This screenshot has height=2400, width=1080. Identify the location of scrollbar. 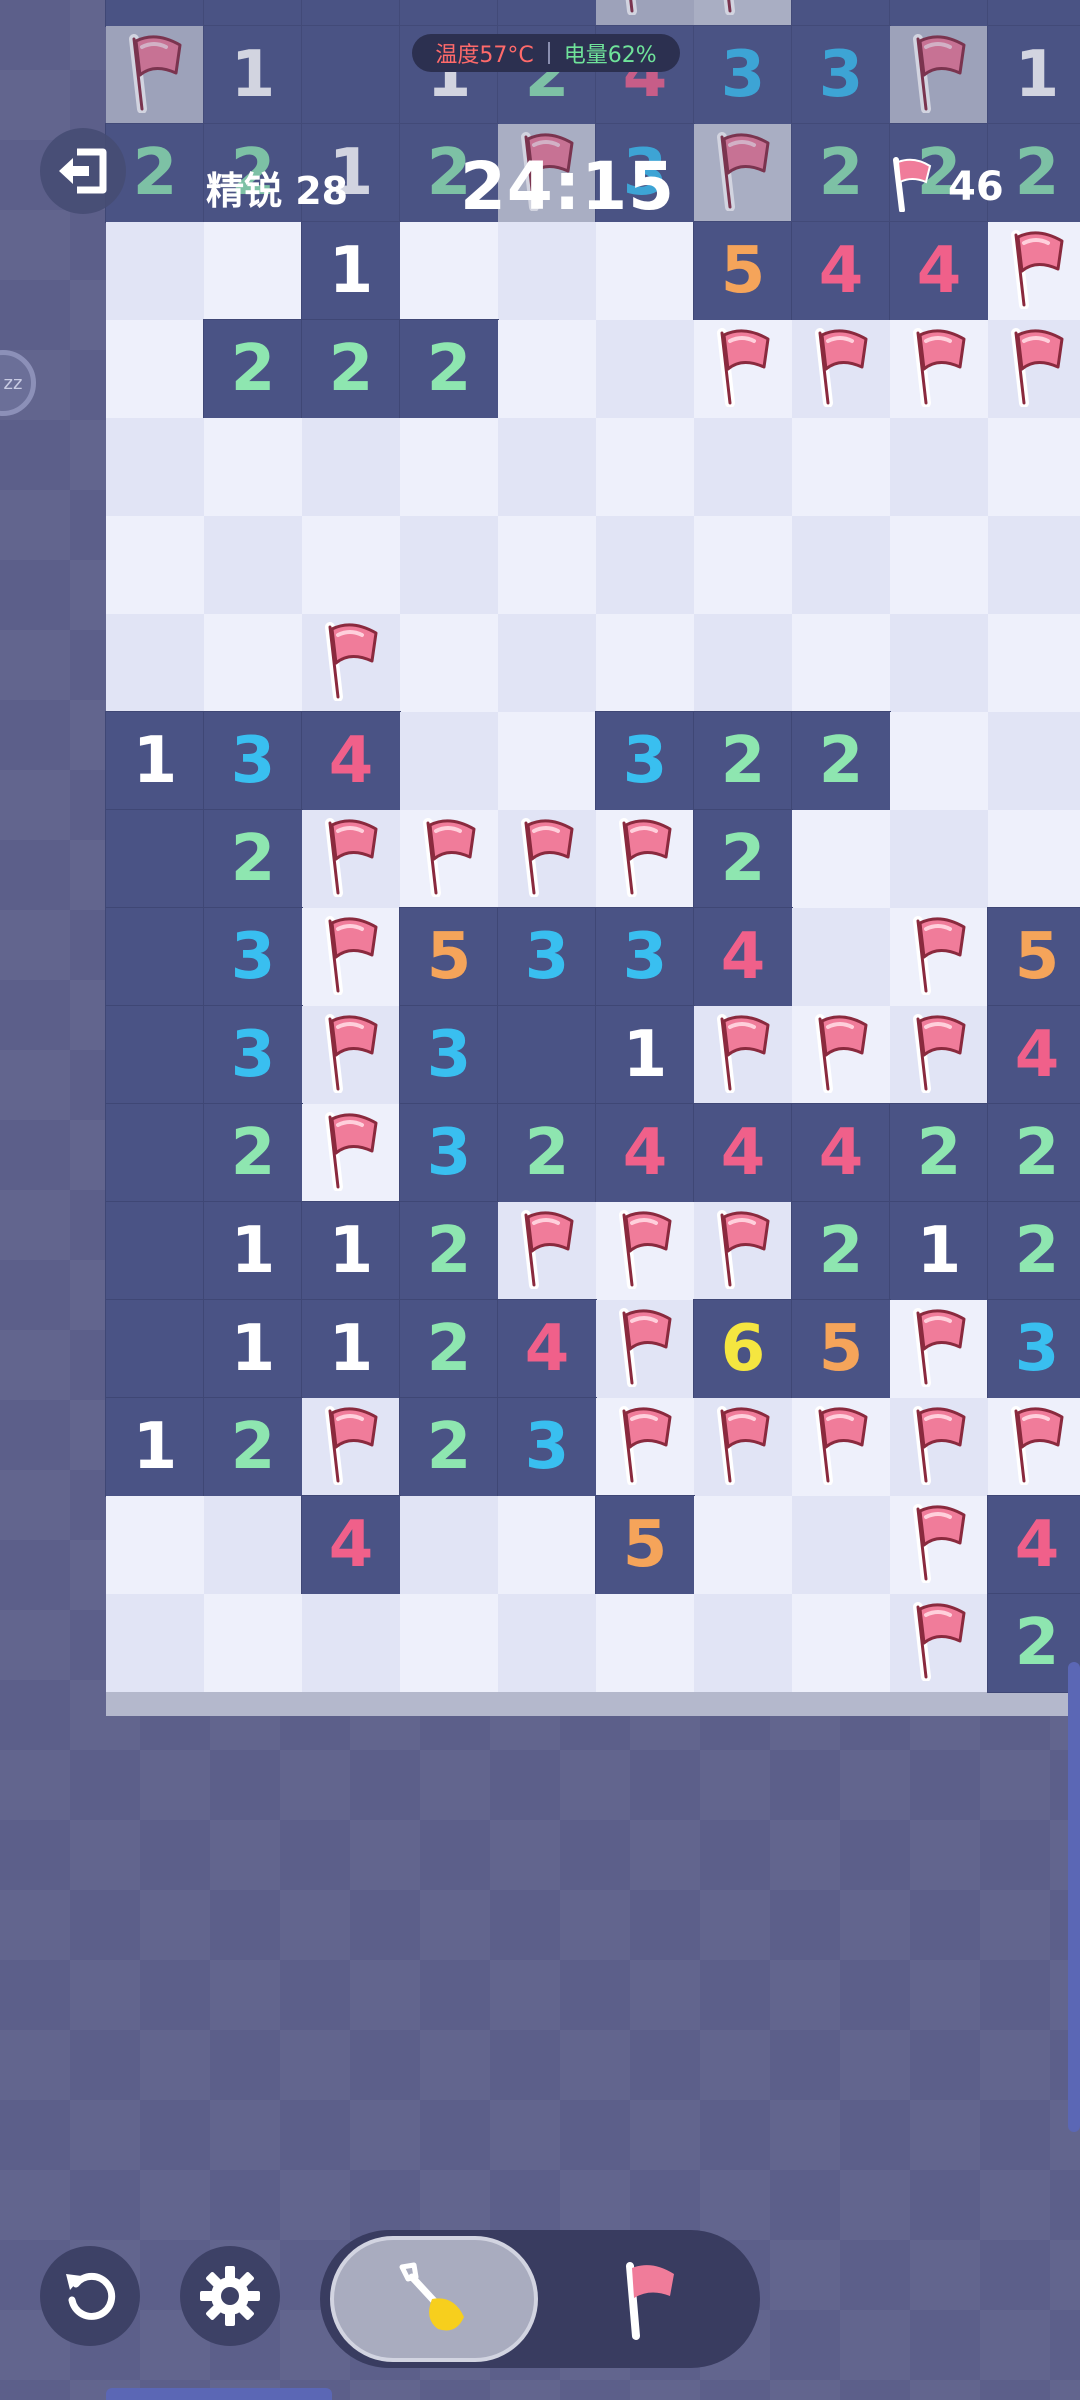
(1074, 1897).